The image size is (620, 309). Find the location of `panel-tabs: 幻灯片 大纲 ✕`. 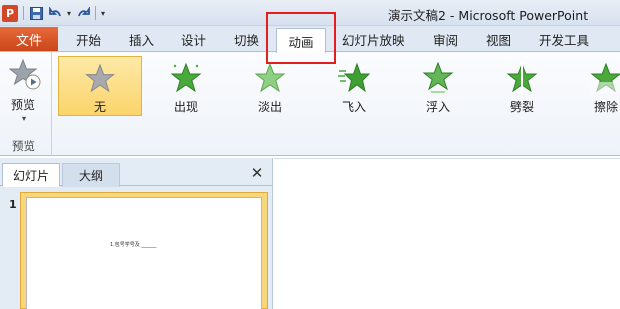

panel-tabs: 幻灯片 大纲 ✕ is located at coordinates (136, 173).